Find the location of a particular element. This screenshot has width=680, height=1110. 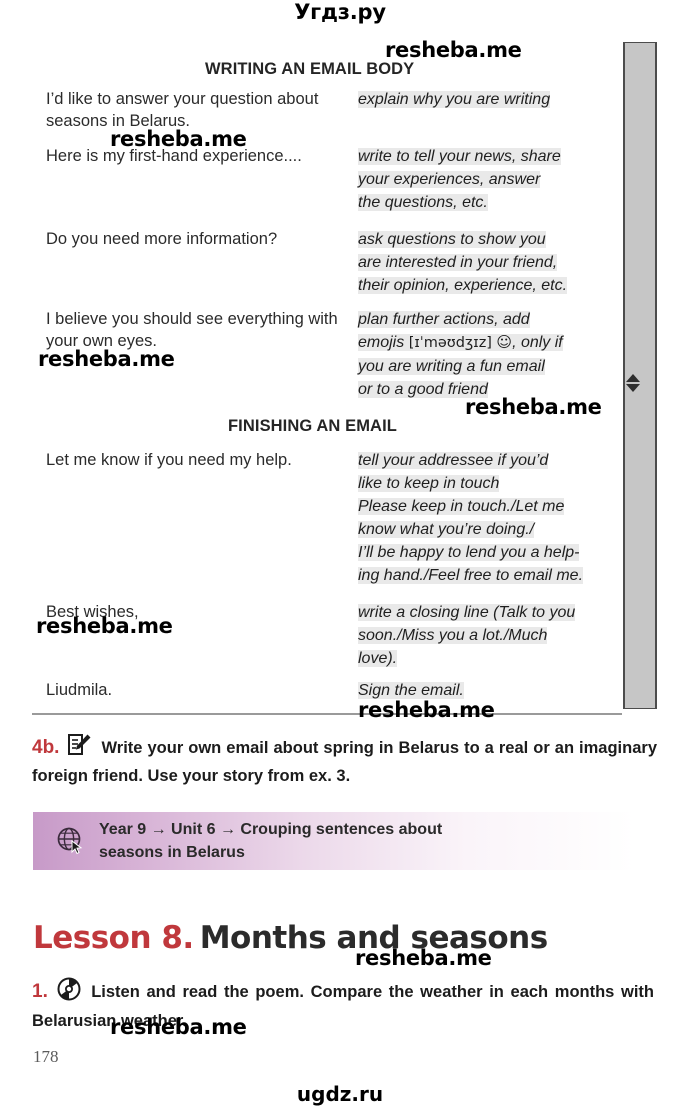

hint-line: love). is located at coordinates (378, 658).